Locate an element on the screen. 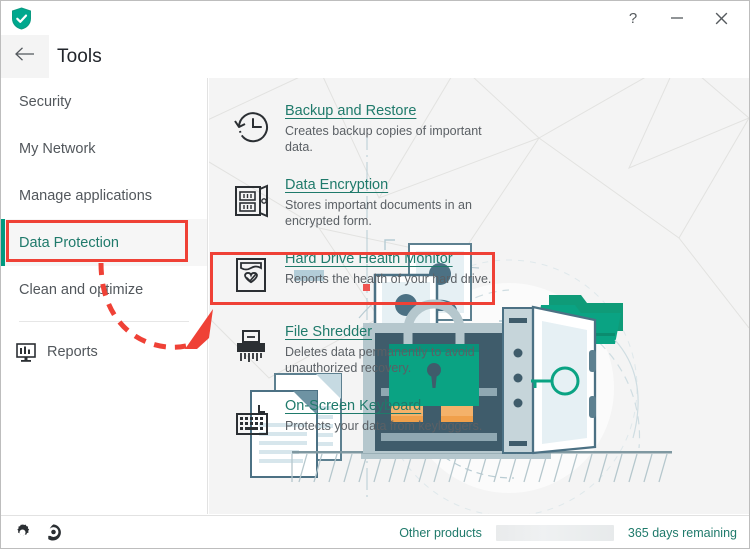 Image resolution: width=750 pixels, height=549 pixels. sidebar-item-reports: Reports is located at coordinates (104, 351).